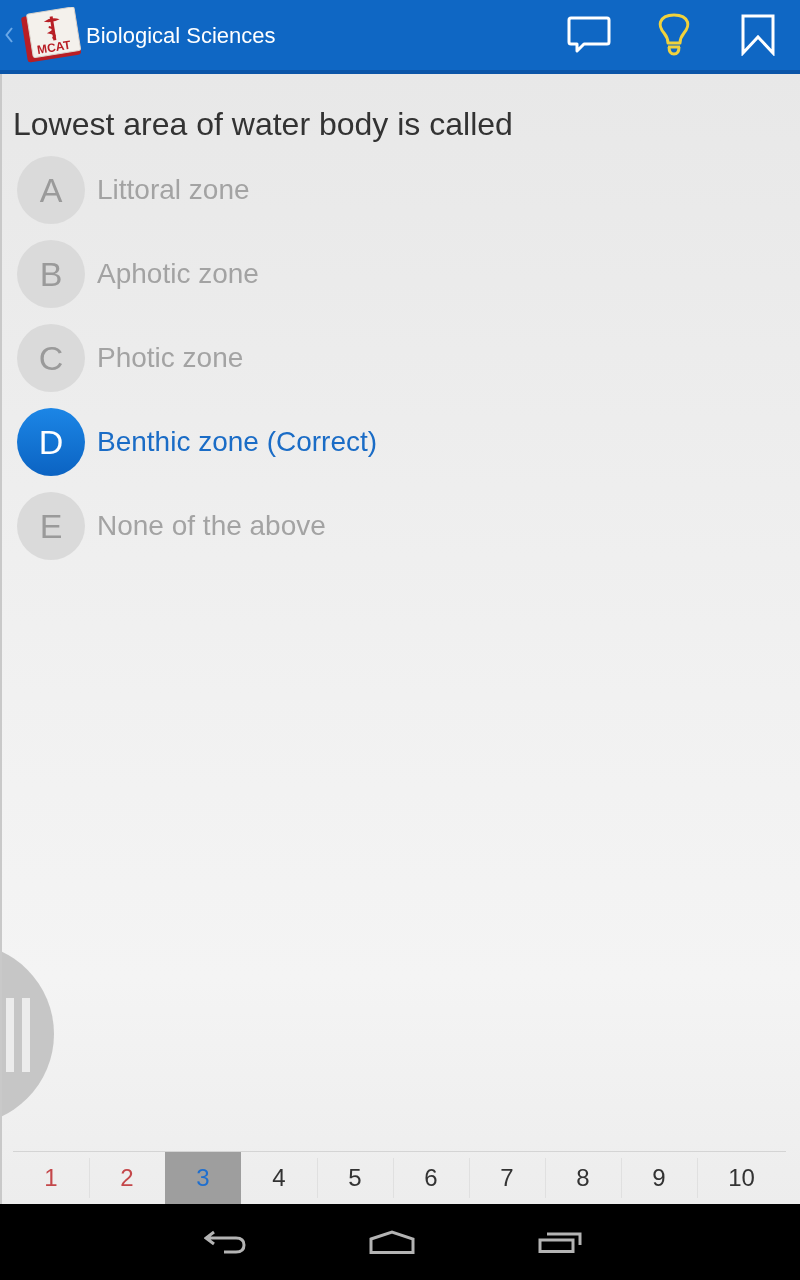 Image resolution: width=800 pixels, height=1280 pixels. Describe the element at coordinates (659, 1178) in the screenshot. I see `page-tab: 9` at that location.